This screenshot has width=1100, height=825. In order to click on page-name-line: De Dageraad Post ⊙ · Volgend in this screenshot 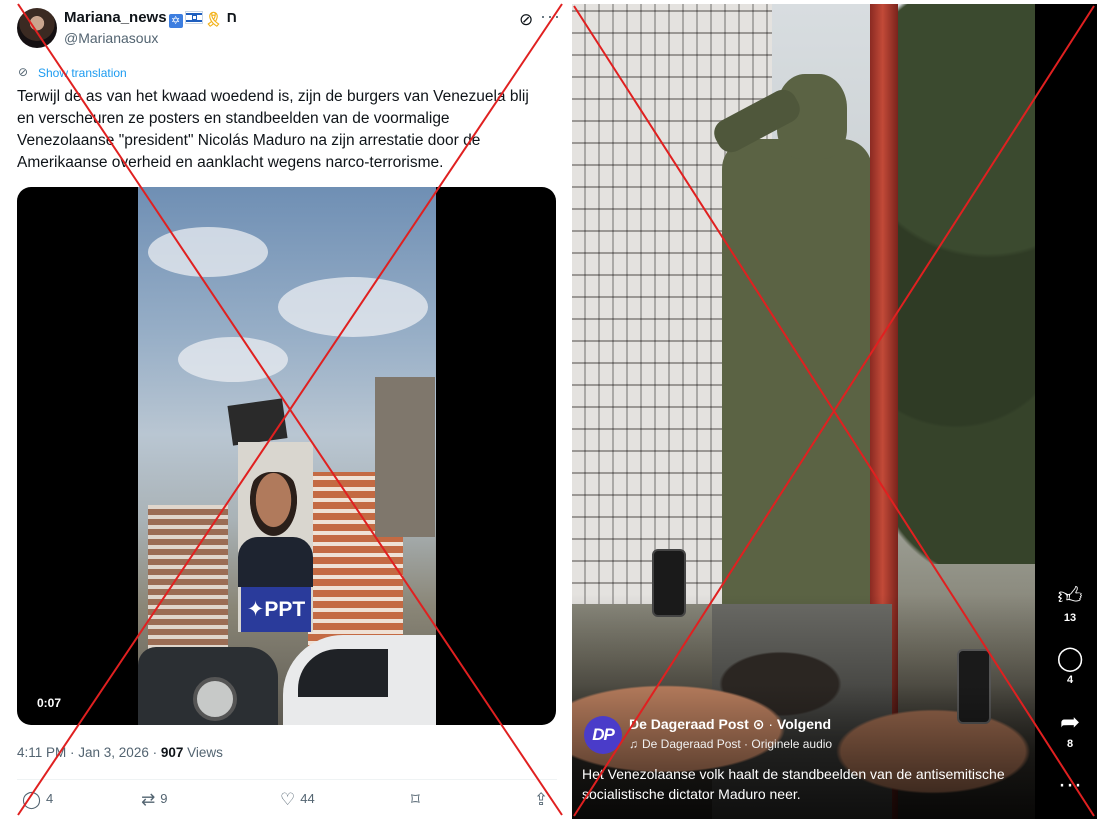, I will do `click(730, 724)`.